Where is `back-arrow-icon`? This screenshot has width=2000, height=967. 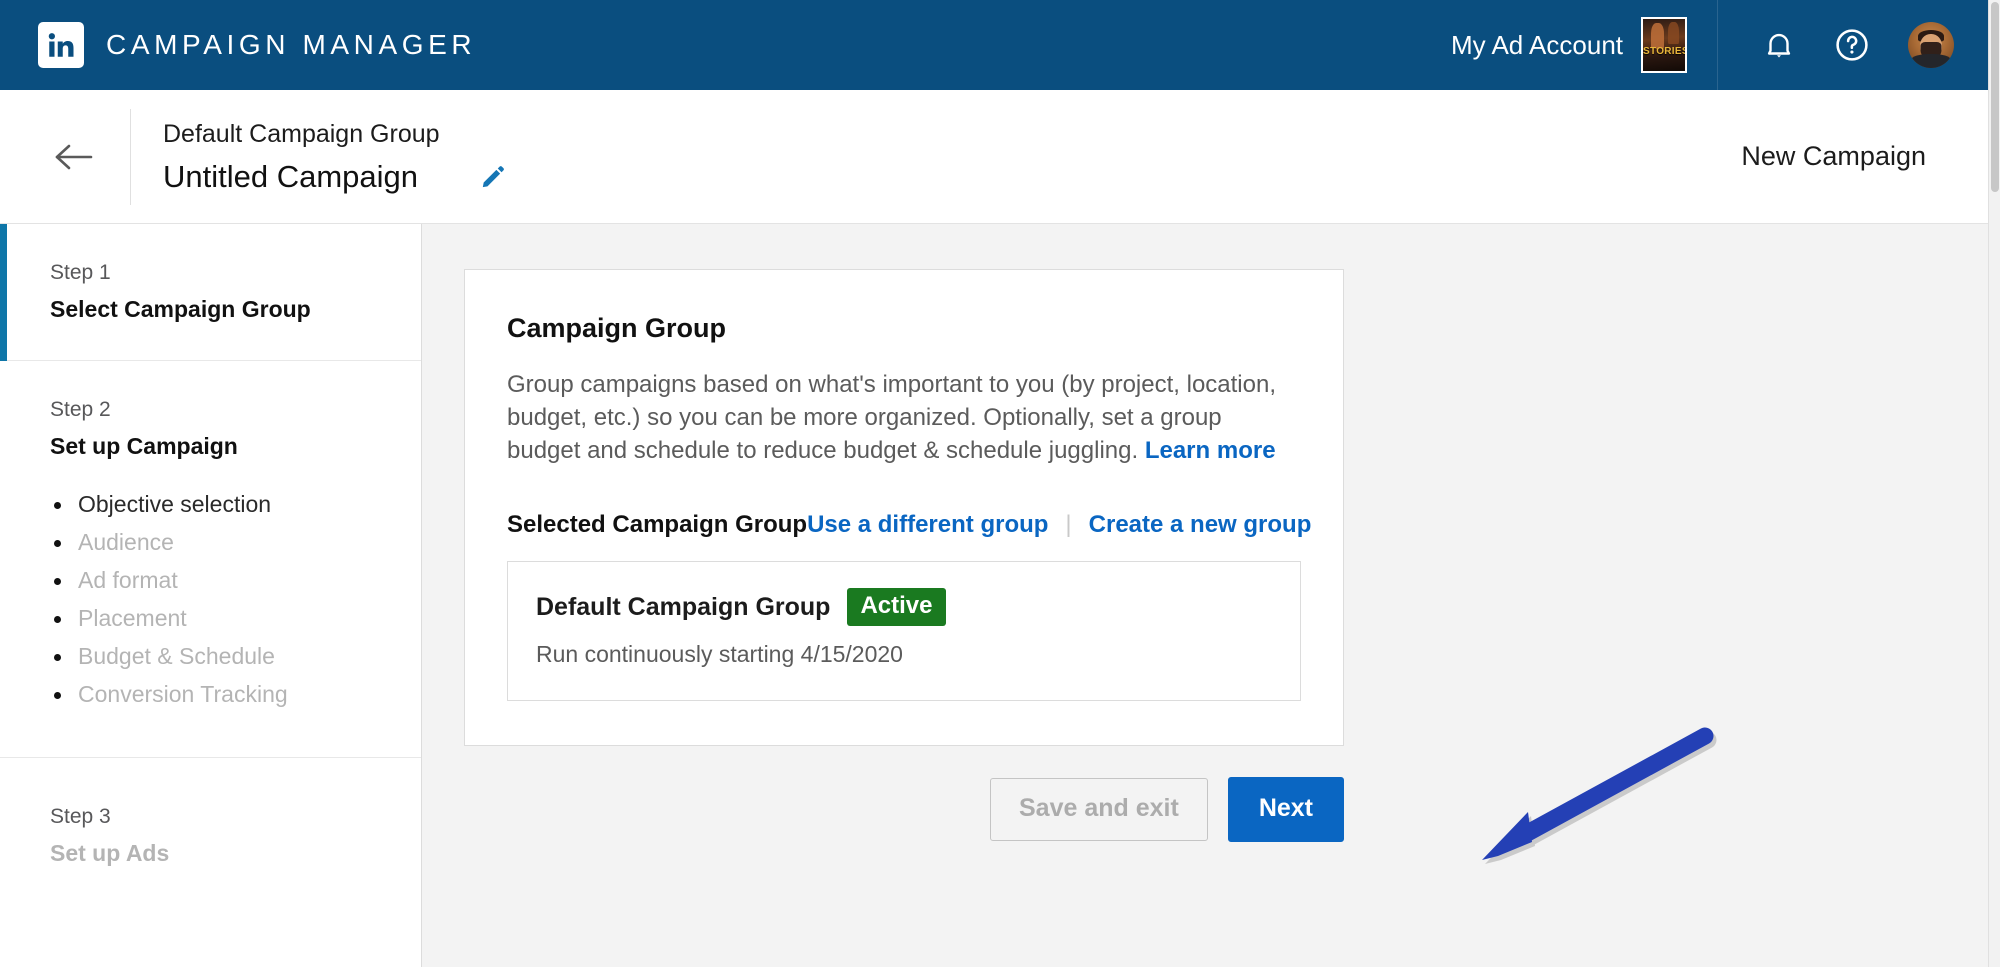
back-arrow-icon is located at coordinates (74, 157).